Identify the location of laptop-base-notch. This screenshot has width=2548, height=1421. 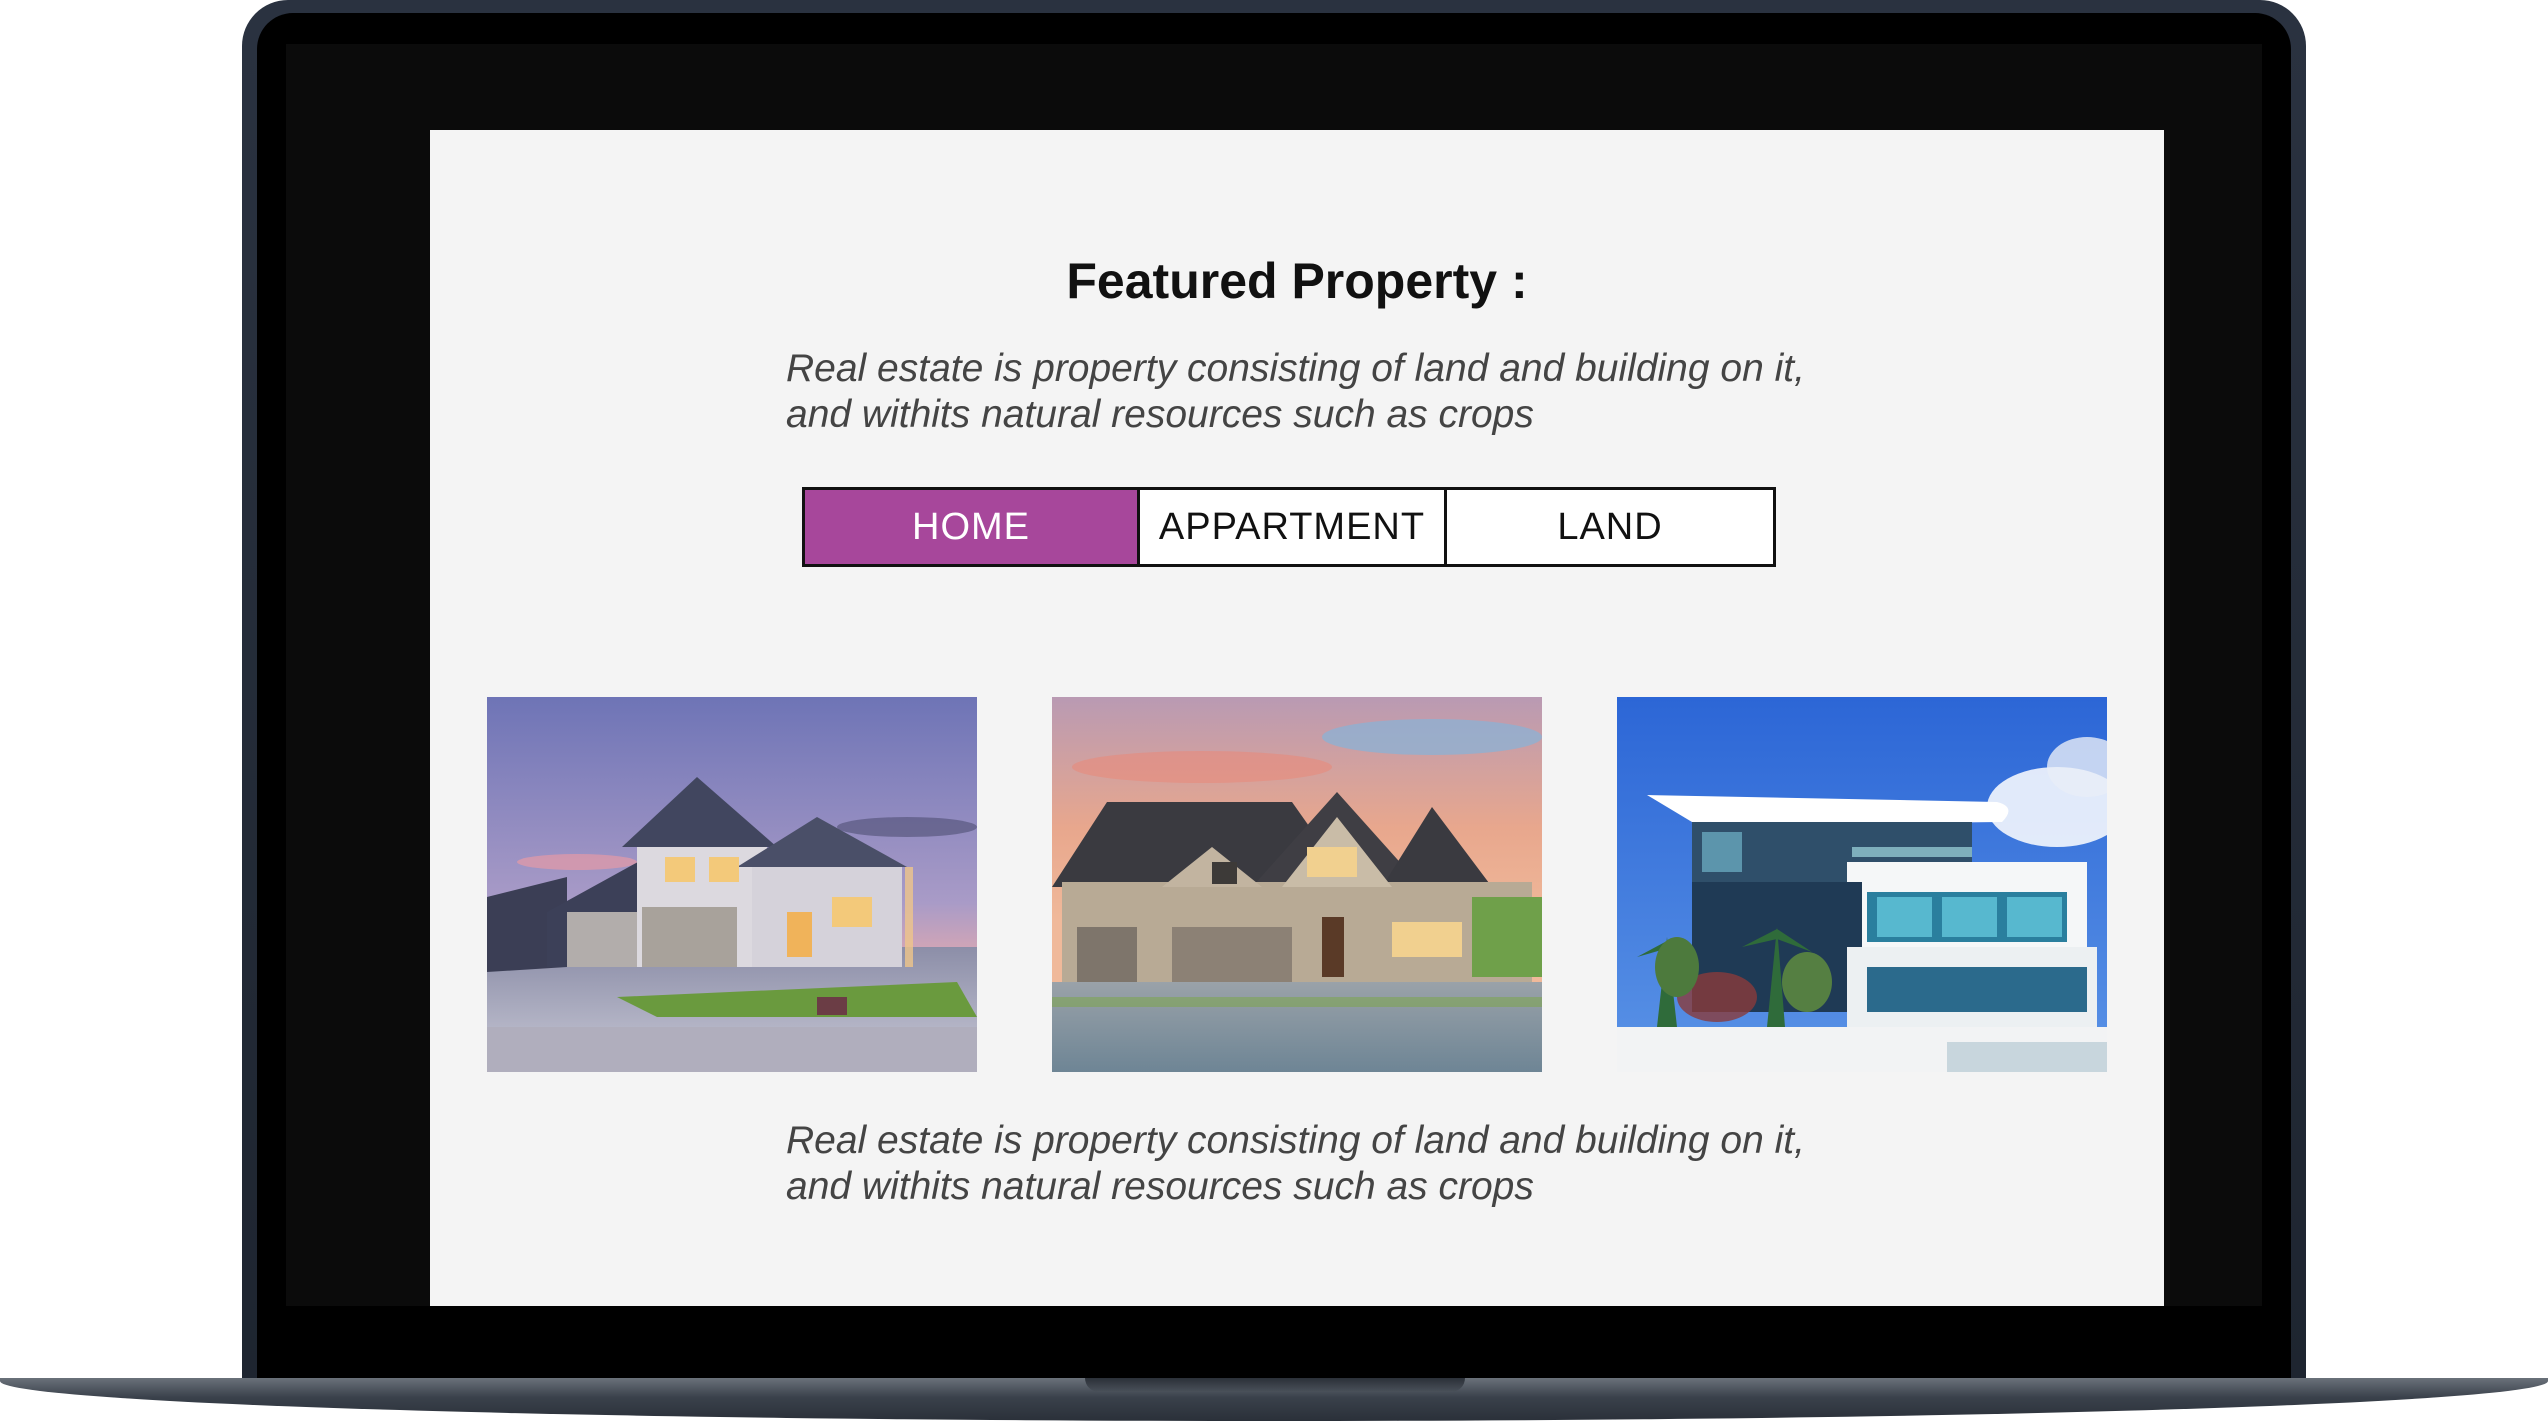
(1275, 1385).